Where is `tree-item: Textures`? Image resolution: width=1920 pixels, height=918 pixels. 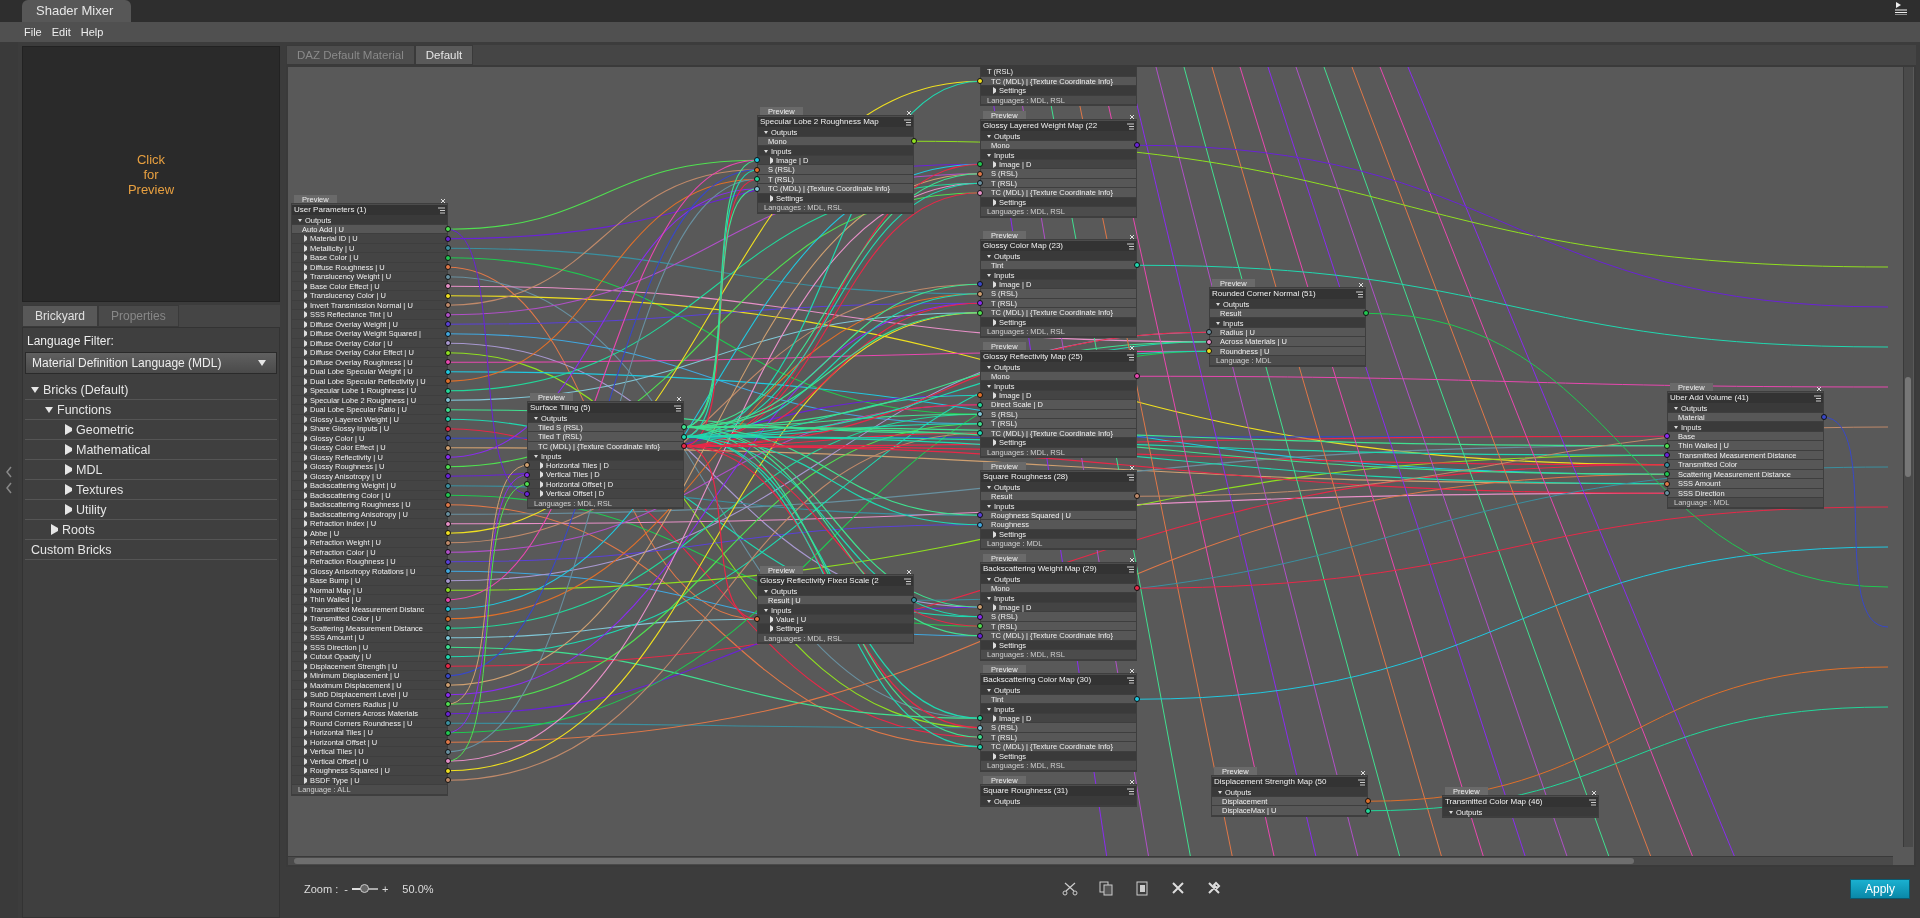 tree-item: Textures is located at coordinates (91, 489).